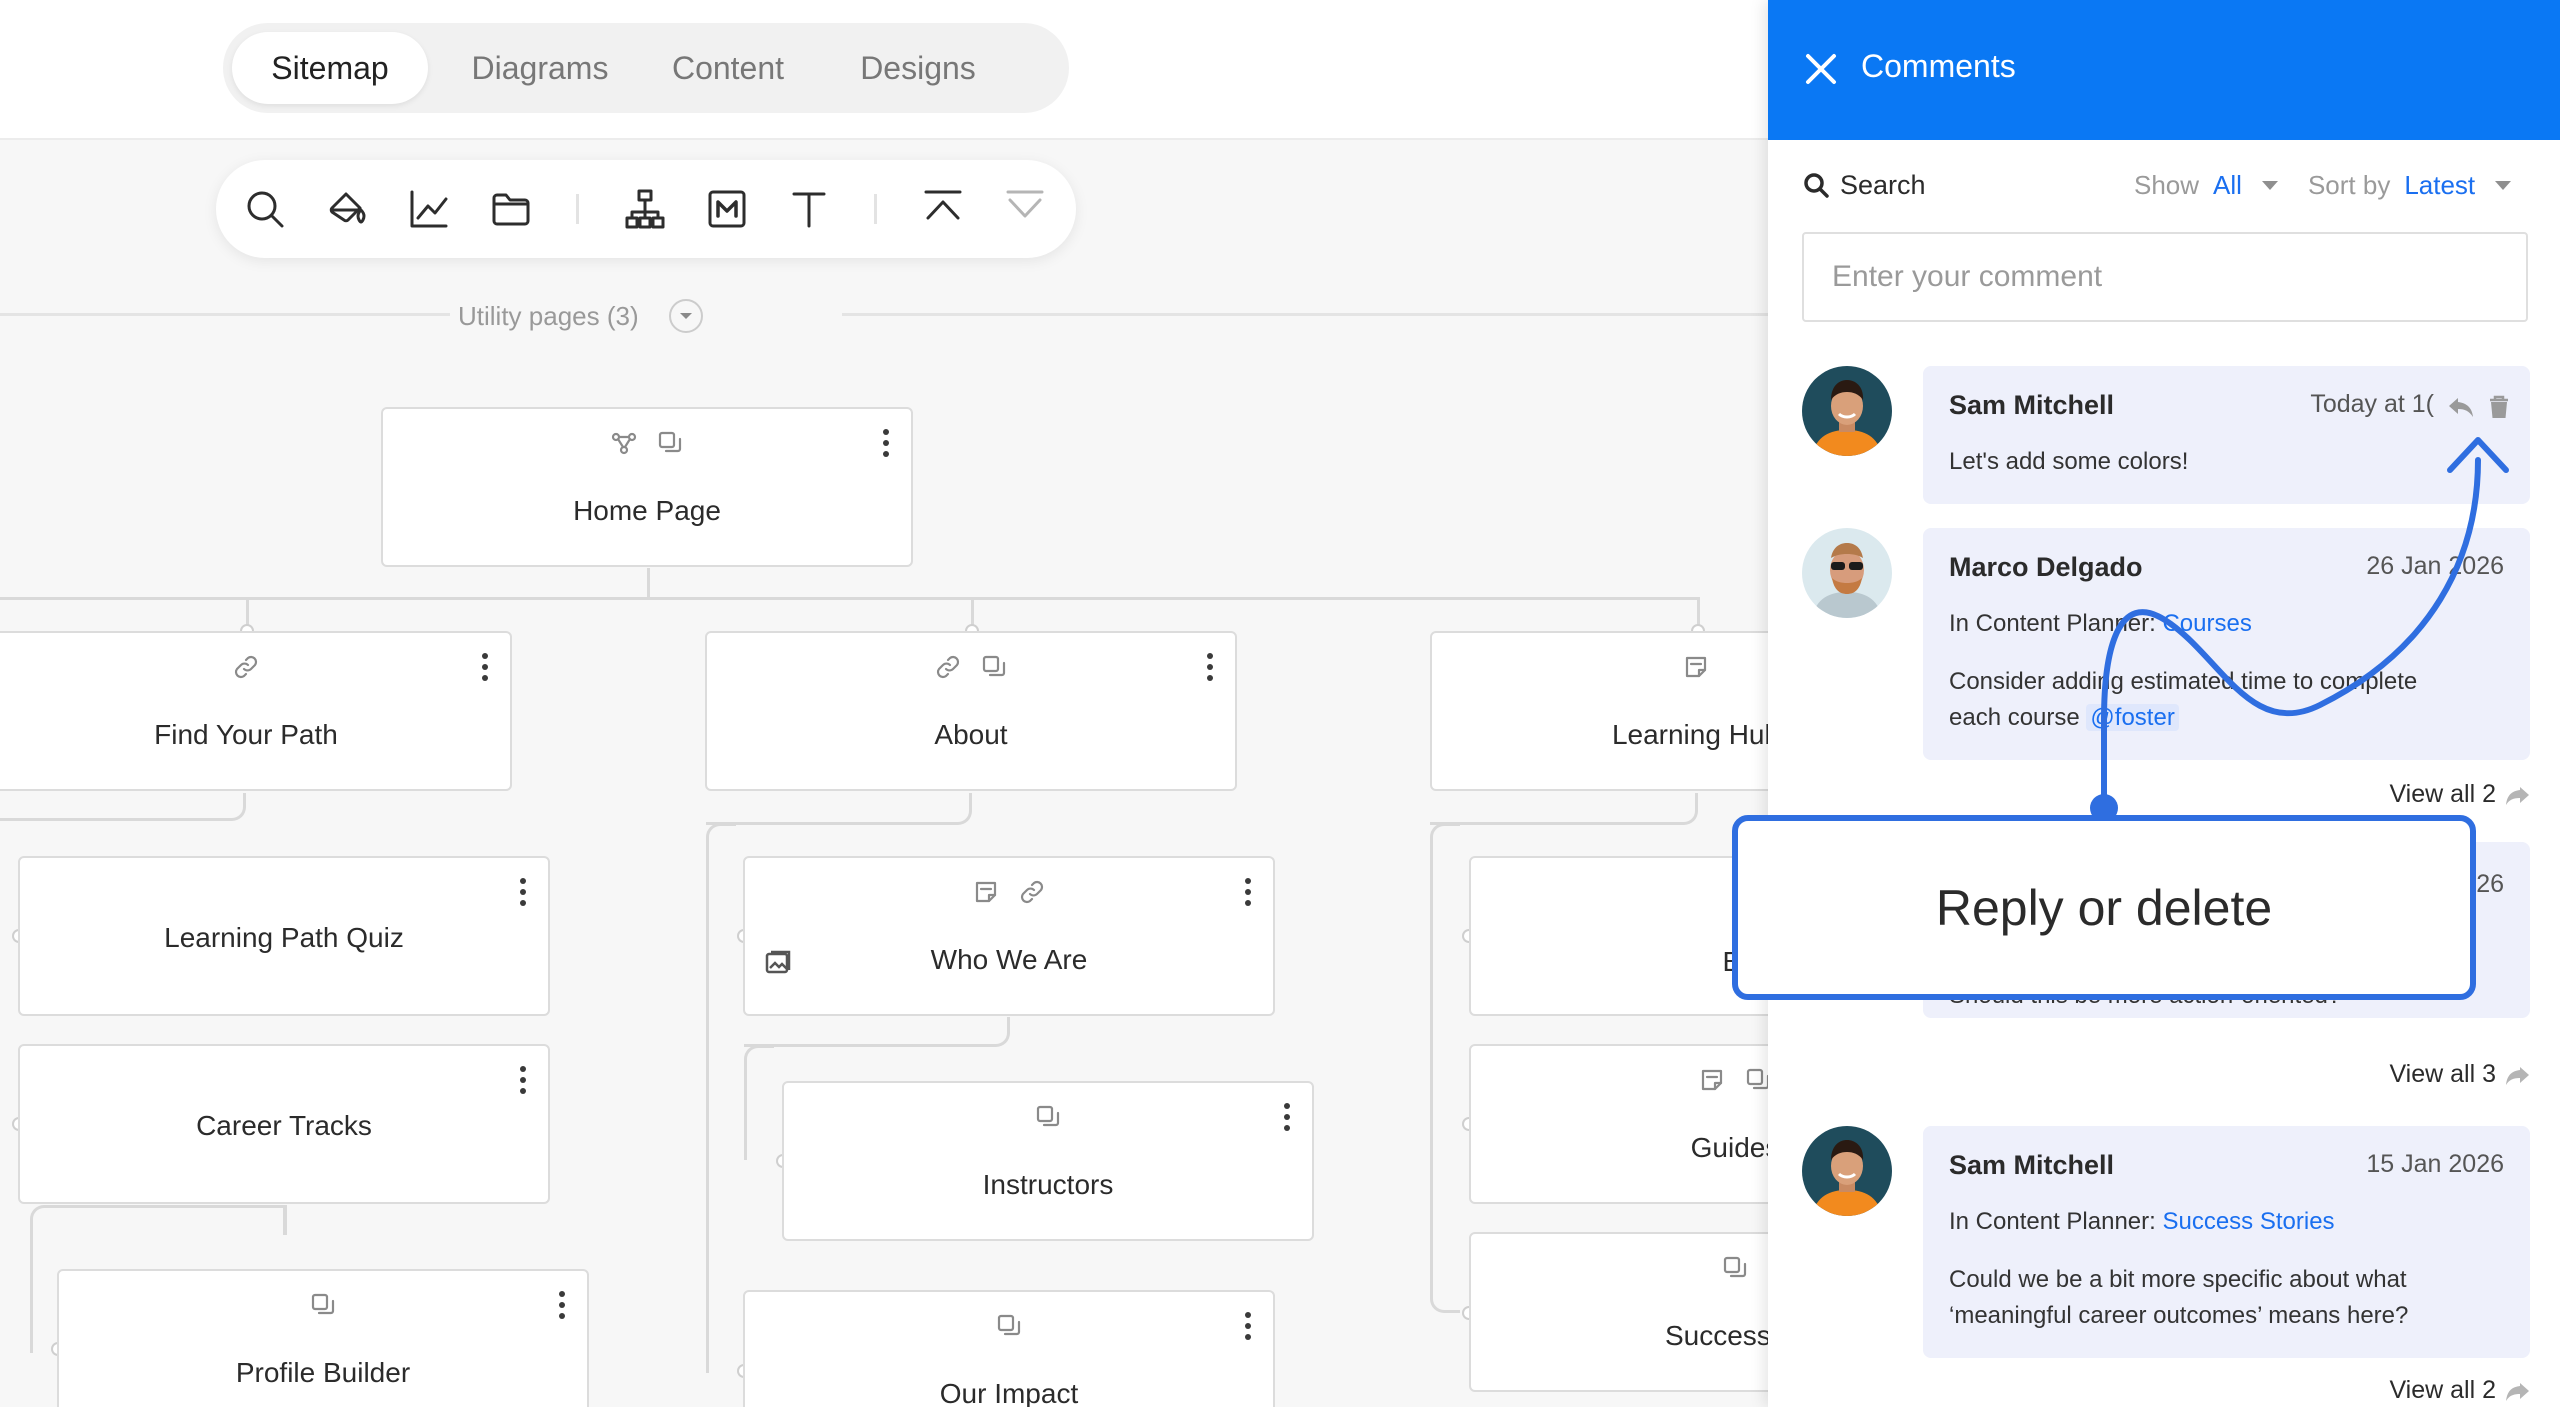 This screenshot has height=1407, width=2560. What do you see at coordinates (2248, 1221) in the screenshot?
I see `context-link: Success Stories` at bounding box center [2248, 1221].